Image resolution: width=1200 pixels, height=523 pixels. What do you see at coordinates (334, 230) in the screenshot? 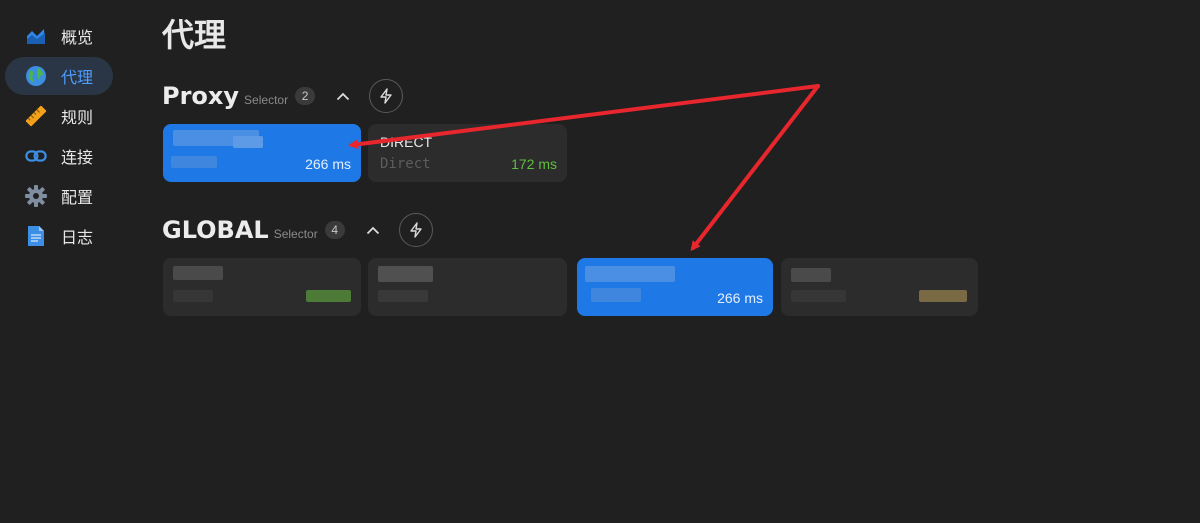
I see `group-count-badge: 4` at bounding box center [334, 230].